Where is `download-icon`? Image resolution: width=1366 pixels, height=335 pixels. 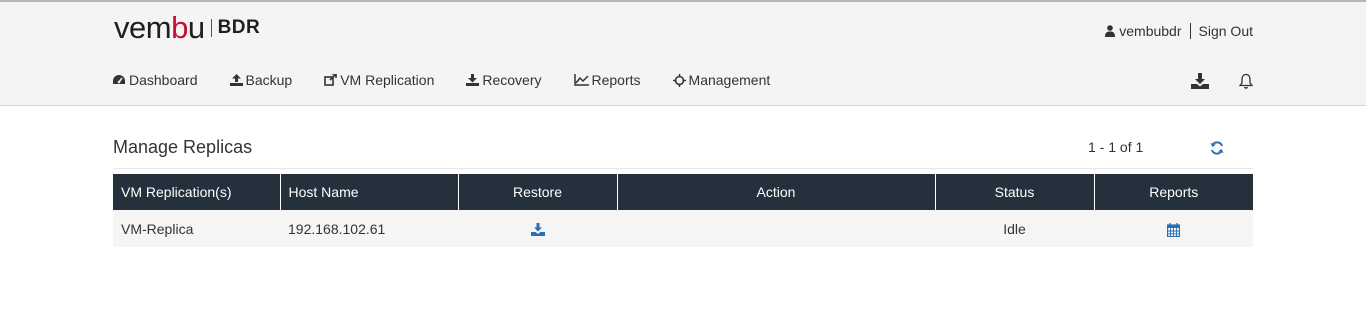
download-icon is located at coordinates (474, 80).